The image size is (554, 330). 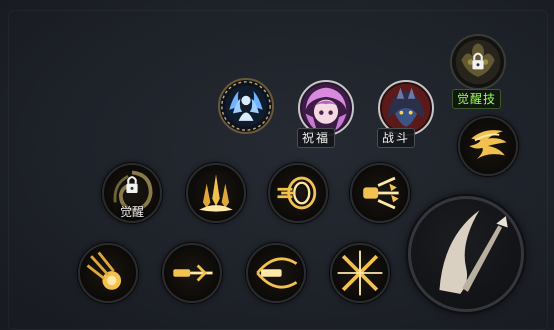 I want to click on gun-shot-icon, so click(x=193, y=273).